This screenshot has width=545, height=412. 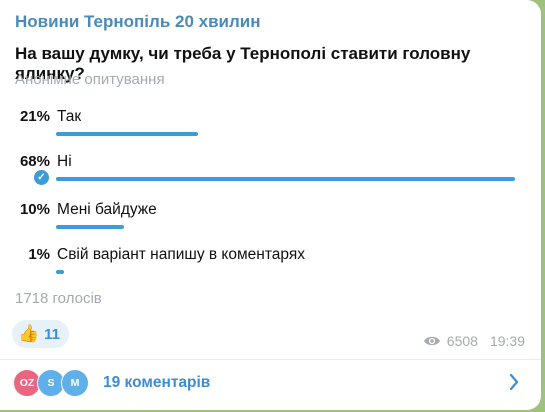 What do you see at coordinates (507, 341) in the screenshot?
I see `message-time: 19:39` at bounding box center [507, 341].